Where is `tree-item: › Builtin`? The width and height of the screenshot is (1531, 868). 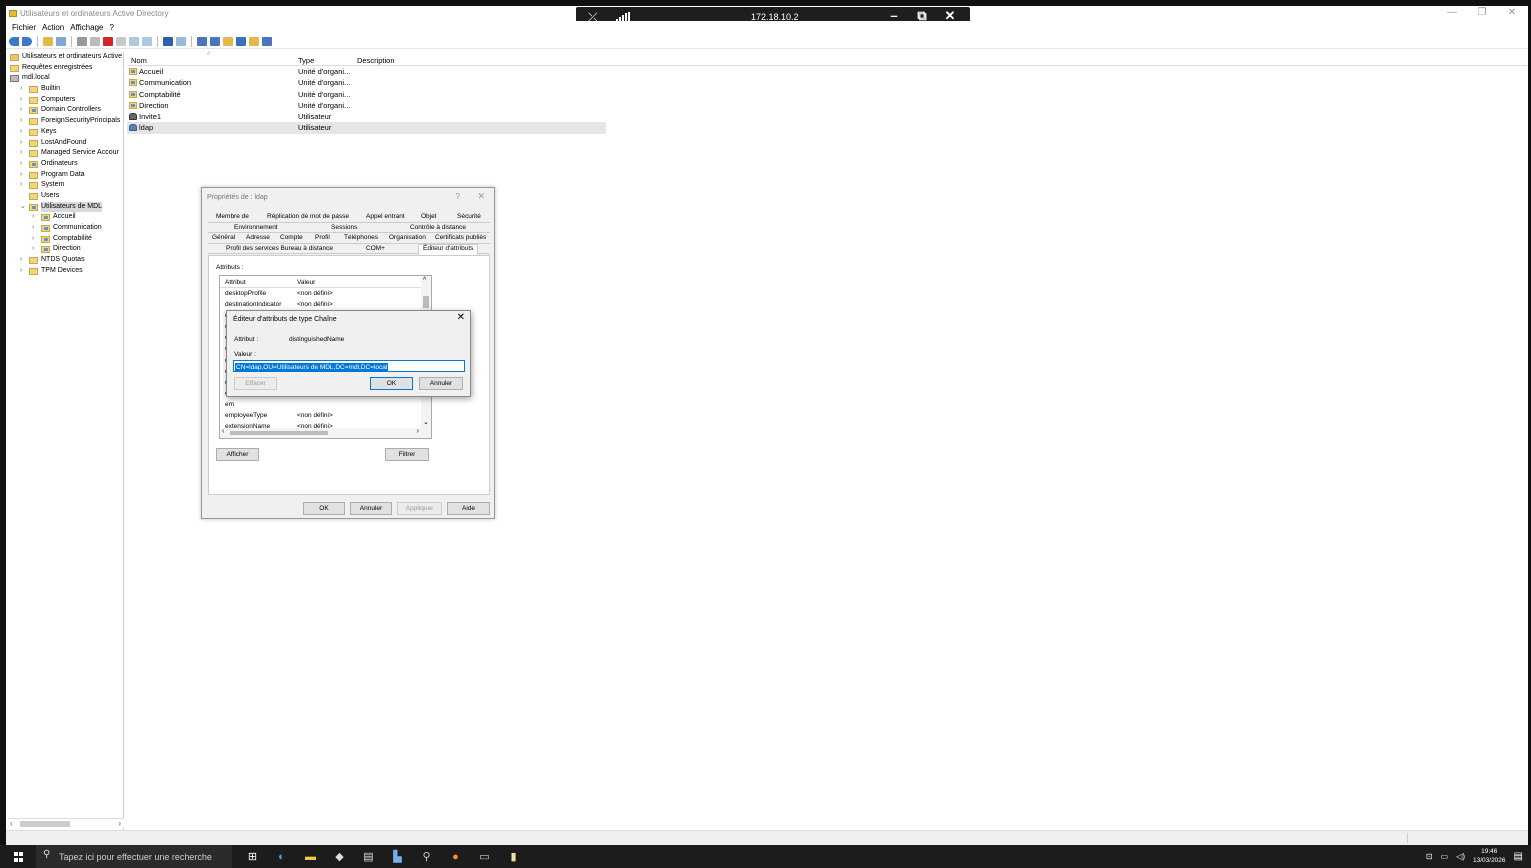 tree-item: › Builtin is located at coordinates (65, 89).